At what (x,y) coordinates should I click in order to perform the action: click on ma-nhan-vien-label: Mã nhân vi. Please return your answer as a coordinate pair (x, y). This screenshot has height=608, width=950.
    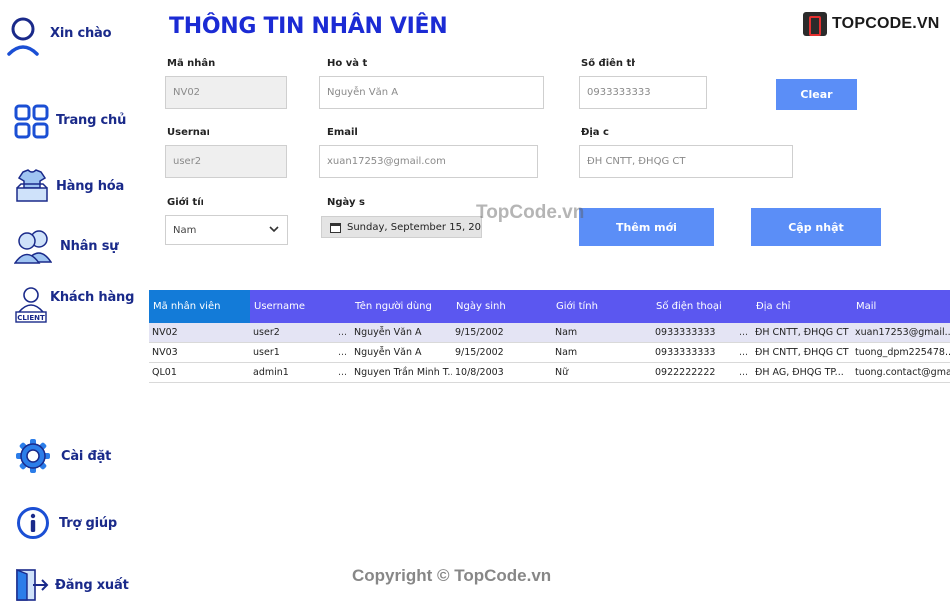
    Looking at the image, I should click on (193, 63).